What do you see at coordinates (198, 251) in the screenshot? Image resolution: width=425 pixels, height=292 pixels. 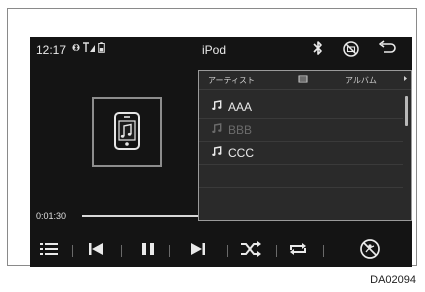 I see `next-track-icon` at bounding box center [198, 251].